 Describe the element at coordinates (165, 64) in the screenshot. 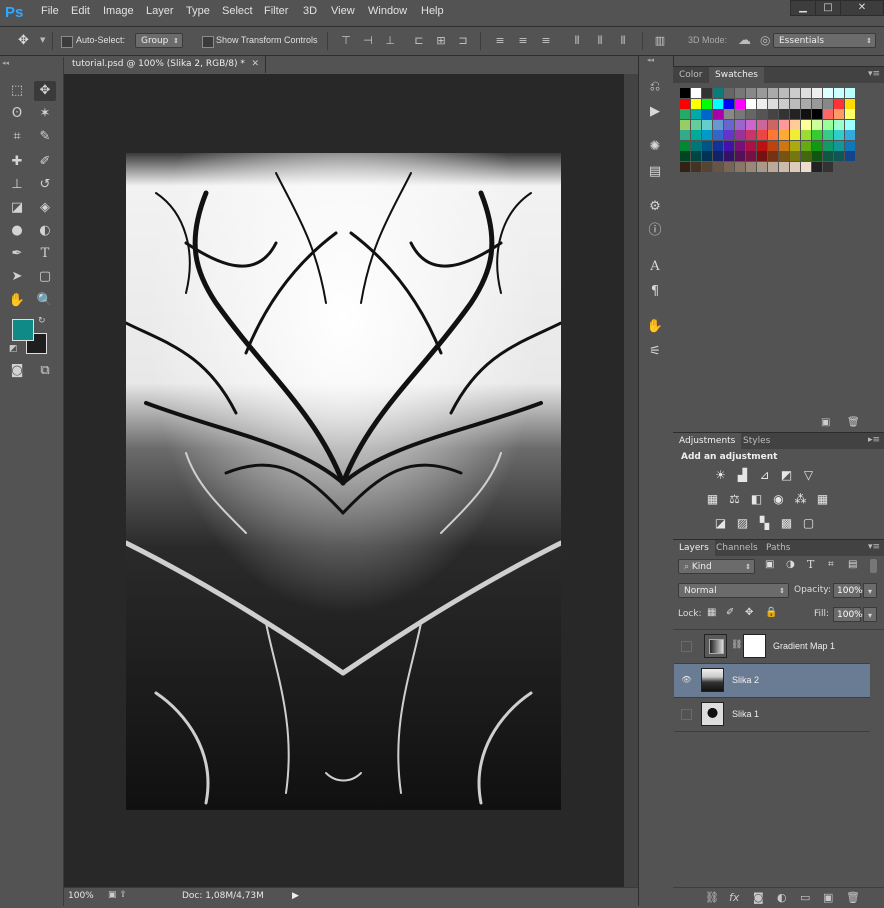

I see `document-tab: tutorial.psd @ 100% (Slika 2, RGB/8) * ✕` at that location.